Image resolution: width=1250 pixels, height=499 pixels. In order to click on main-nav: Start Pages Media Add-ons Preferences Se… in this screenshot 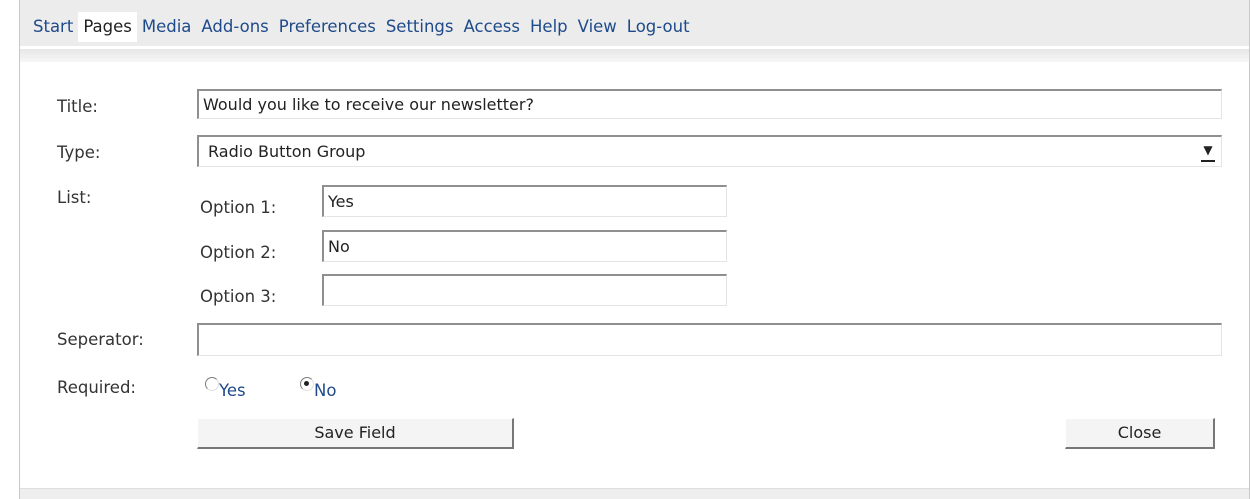, I will do `click(357, 23)`.